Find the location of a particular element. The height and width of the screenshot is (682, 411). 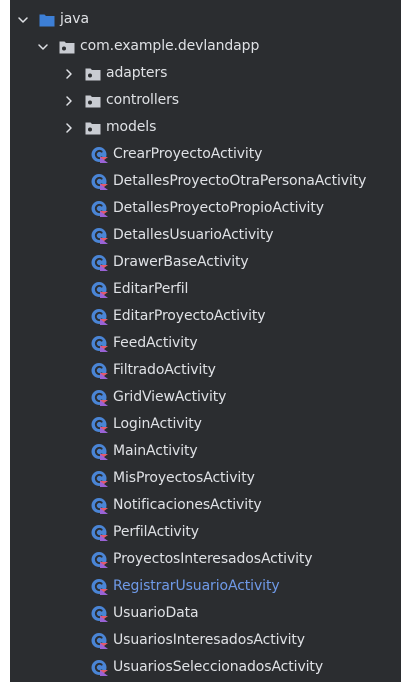

tree-node-label: DetallesProyectoOtraPersonaActivity is located at coordinates (240, 181).